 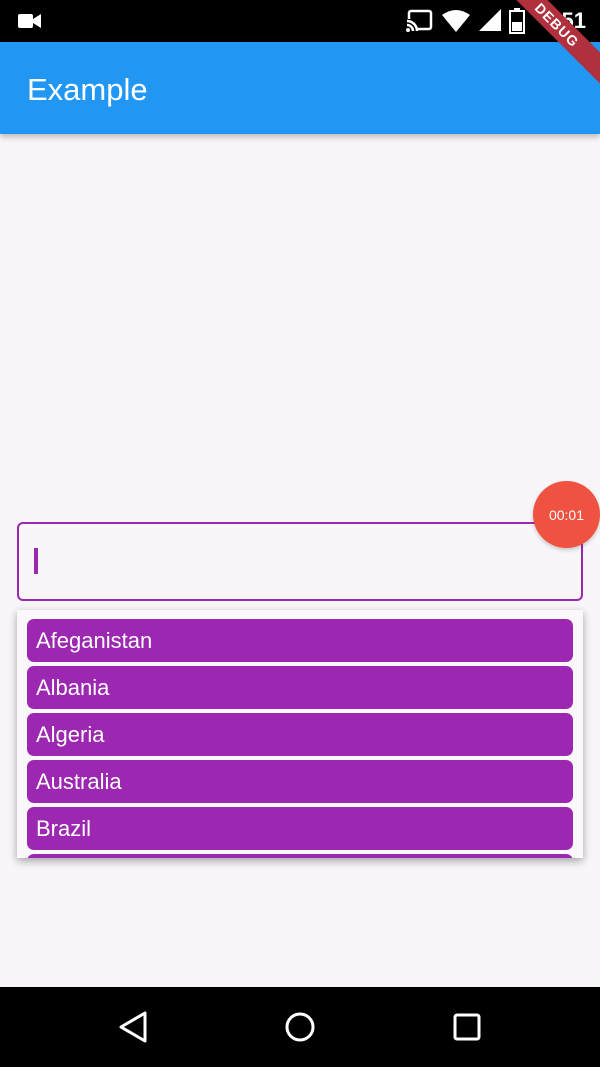 What do you see at coordinates (300, 561) in the screenshot?
I see `search-input` at bounding box center [300, 561].